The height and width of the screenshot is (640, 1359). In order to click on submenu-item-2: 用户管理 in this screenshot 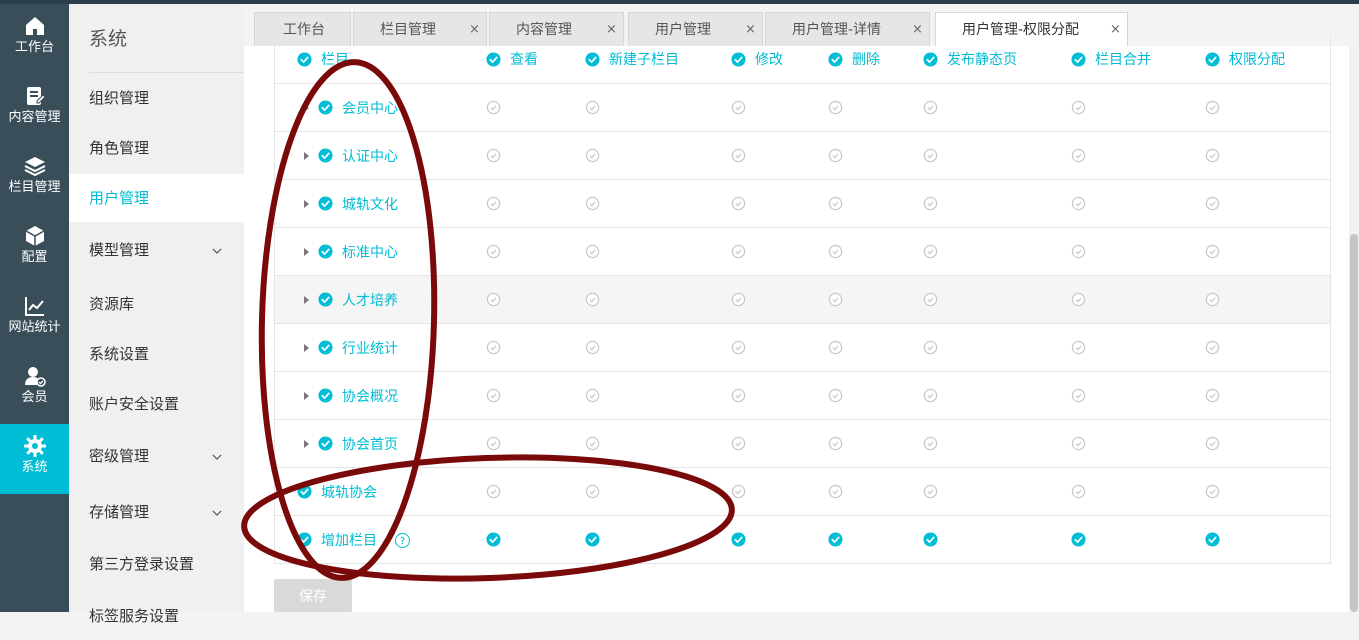, I will do `click(156, 198)`.